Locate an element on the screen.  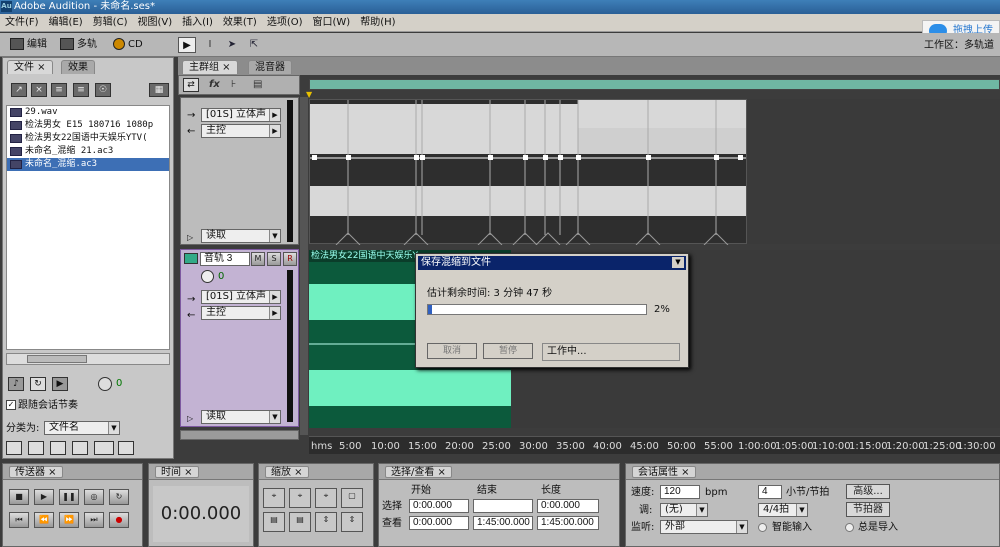
tab-main-group: 主群组 × is located at coordinates (210, 67).